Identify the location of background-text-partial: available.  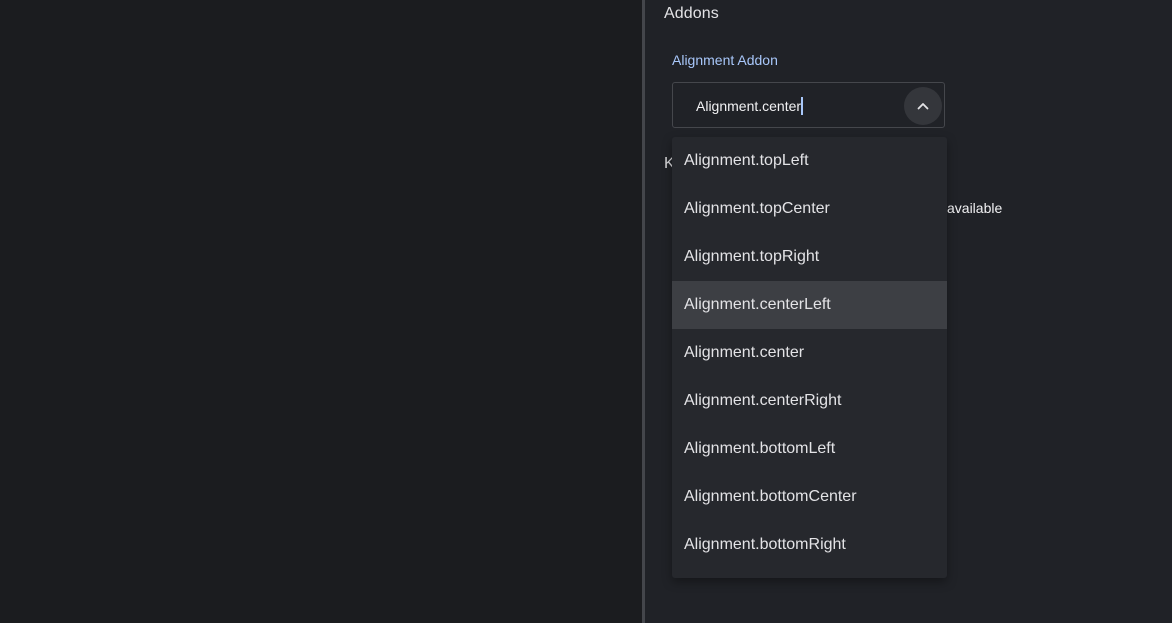
(975, 208).